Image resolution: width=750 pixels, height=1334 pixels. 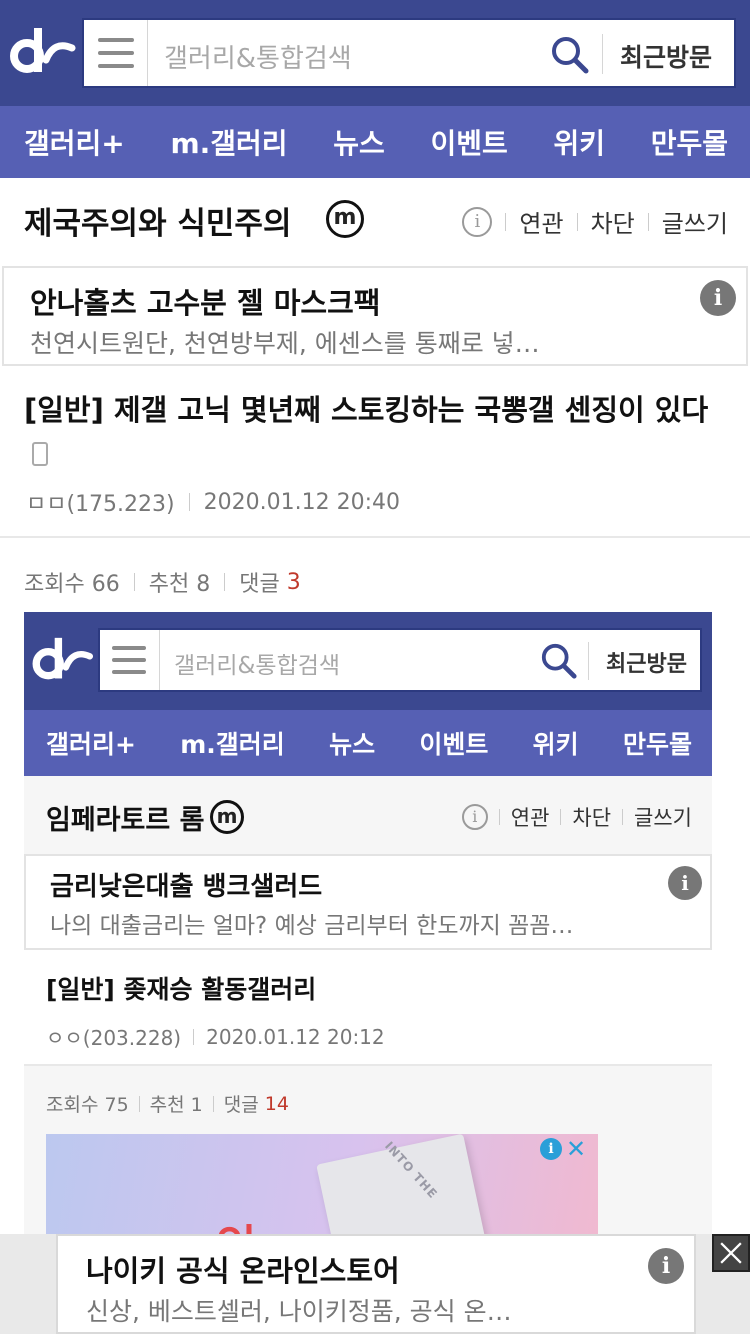 I want to click on recent-visit-button: 최근방문, so click(x=666, y=56).